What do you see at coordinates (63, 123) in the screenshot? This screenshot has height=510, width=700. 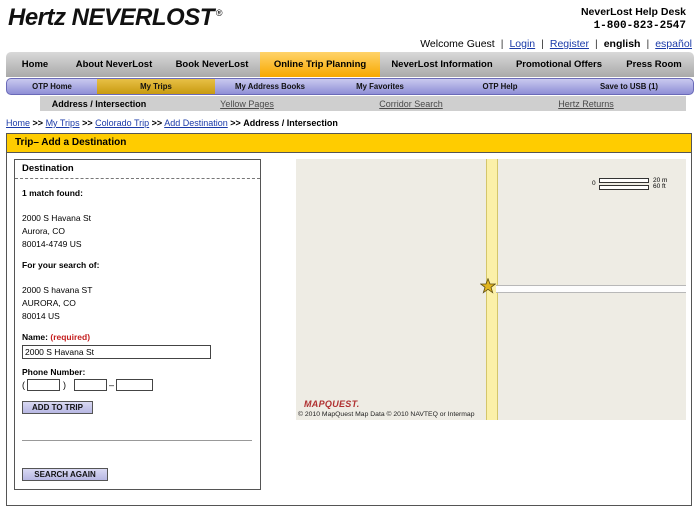 I see `crumb-my-trips: My Trips` at bounding box center [63, 123].